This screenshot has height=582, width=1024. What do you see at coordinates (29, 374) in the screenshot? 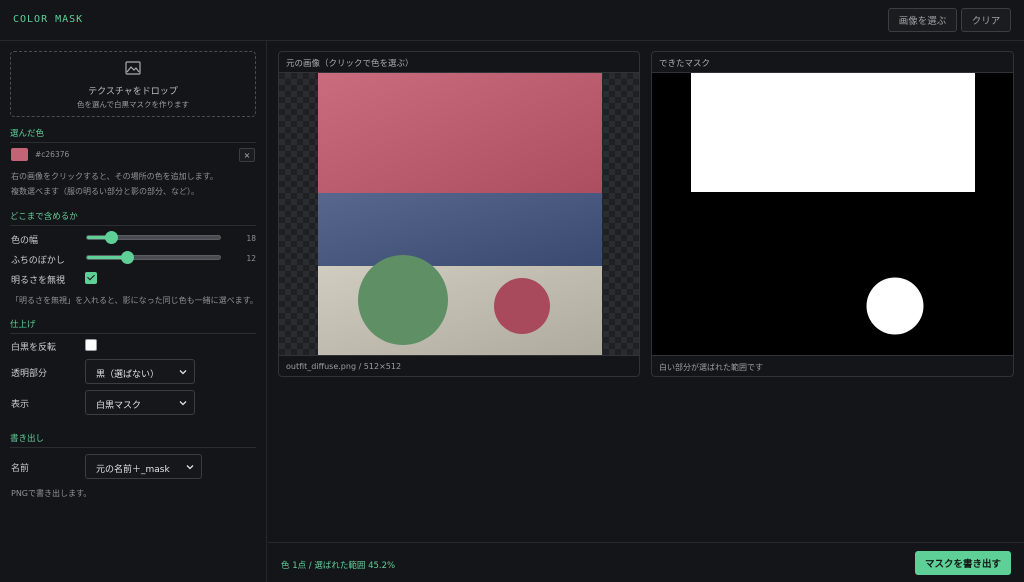
I see `transparent-area-label: 透明部分` at bounding box center [29, 374].